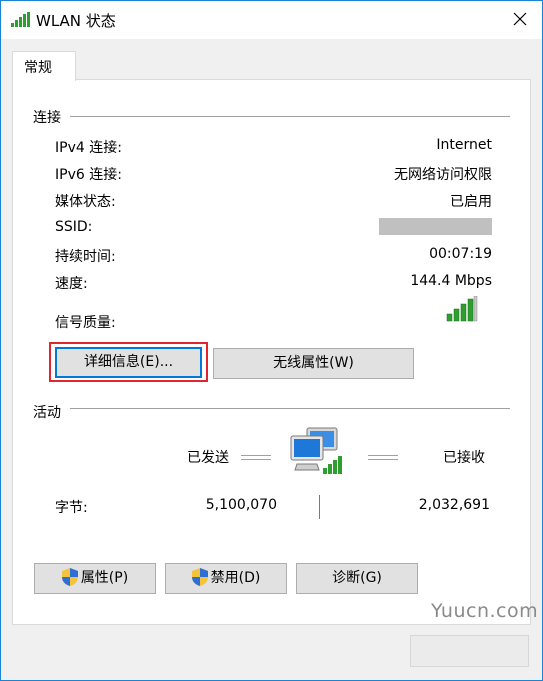 Image resolution: width=543 pixels, height=681 pixels. I want to click on bytes-received-value: 2,032,691, so click(454, 505).